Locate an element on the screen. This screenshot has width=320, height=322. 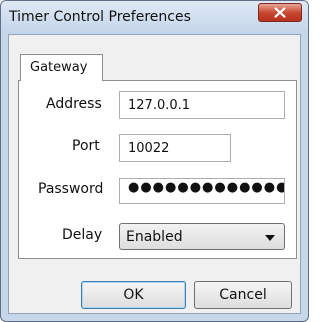
ok-button: OK is located at coordinates (133, 295).